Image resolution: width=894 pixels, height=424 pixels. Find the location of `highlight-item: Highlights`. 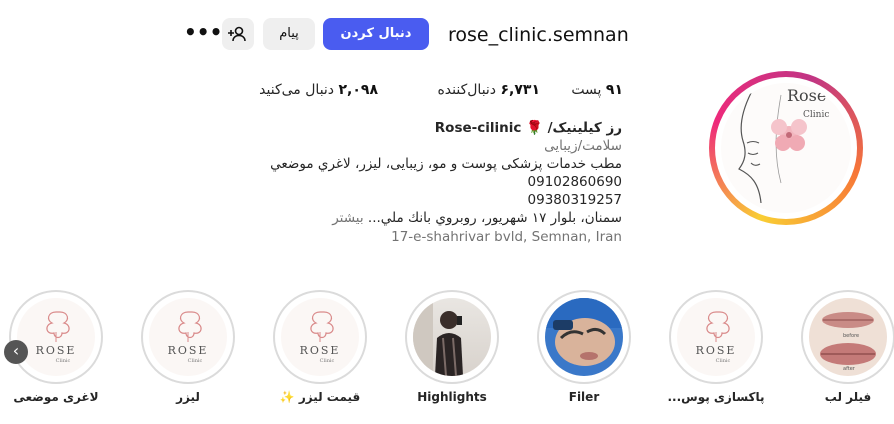

highlight-item: Highlights is located at coordinates (452, 350).